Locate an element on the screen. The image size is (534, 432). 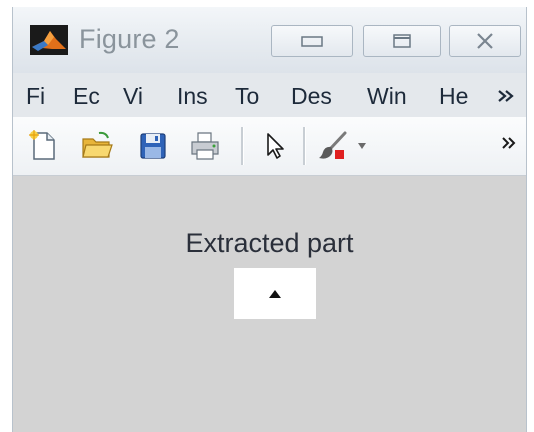
maximize-icon is located at coordinates (402, 41).